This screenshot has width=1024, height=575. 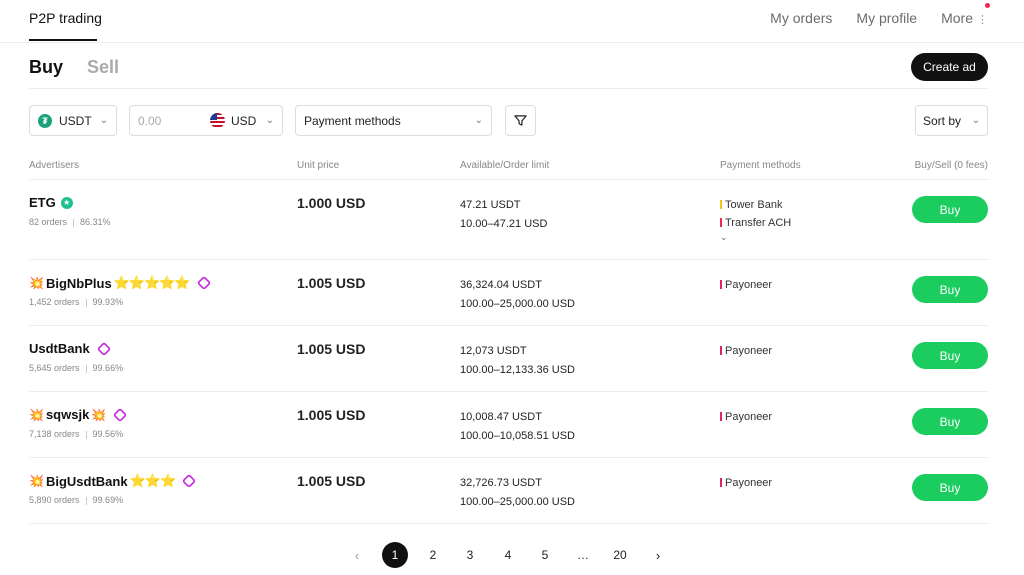 I want to click on more-menu: More ⋮, so click(x=964, y=18).